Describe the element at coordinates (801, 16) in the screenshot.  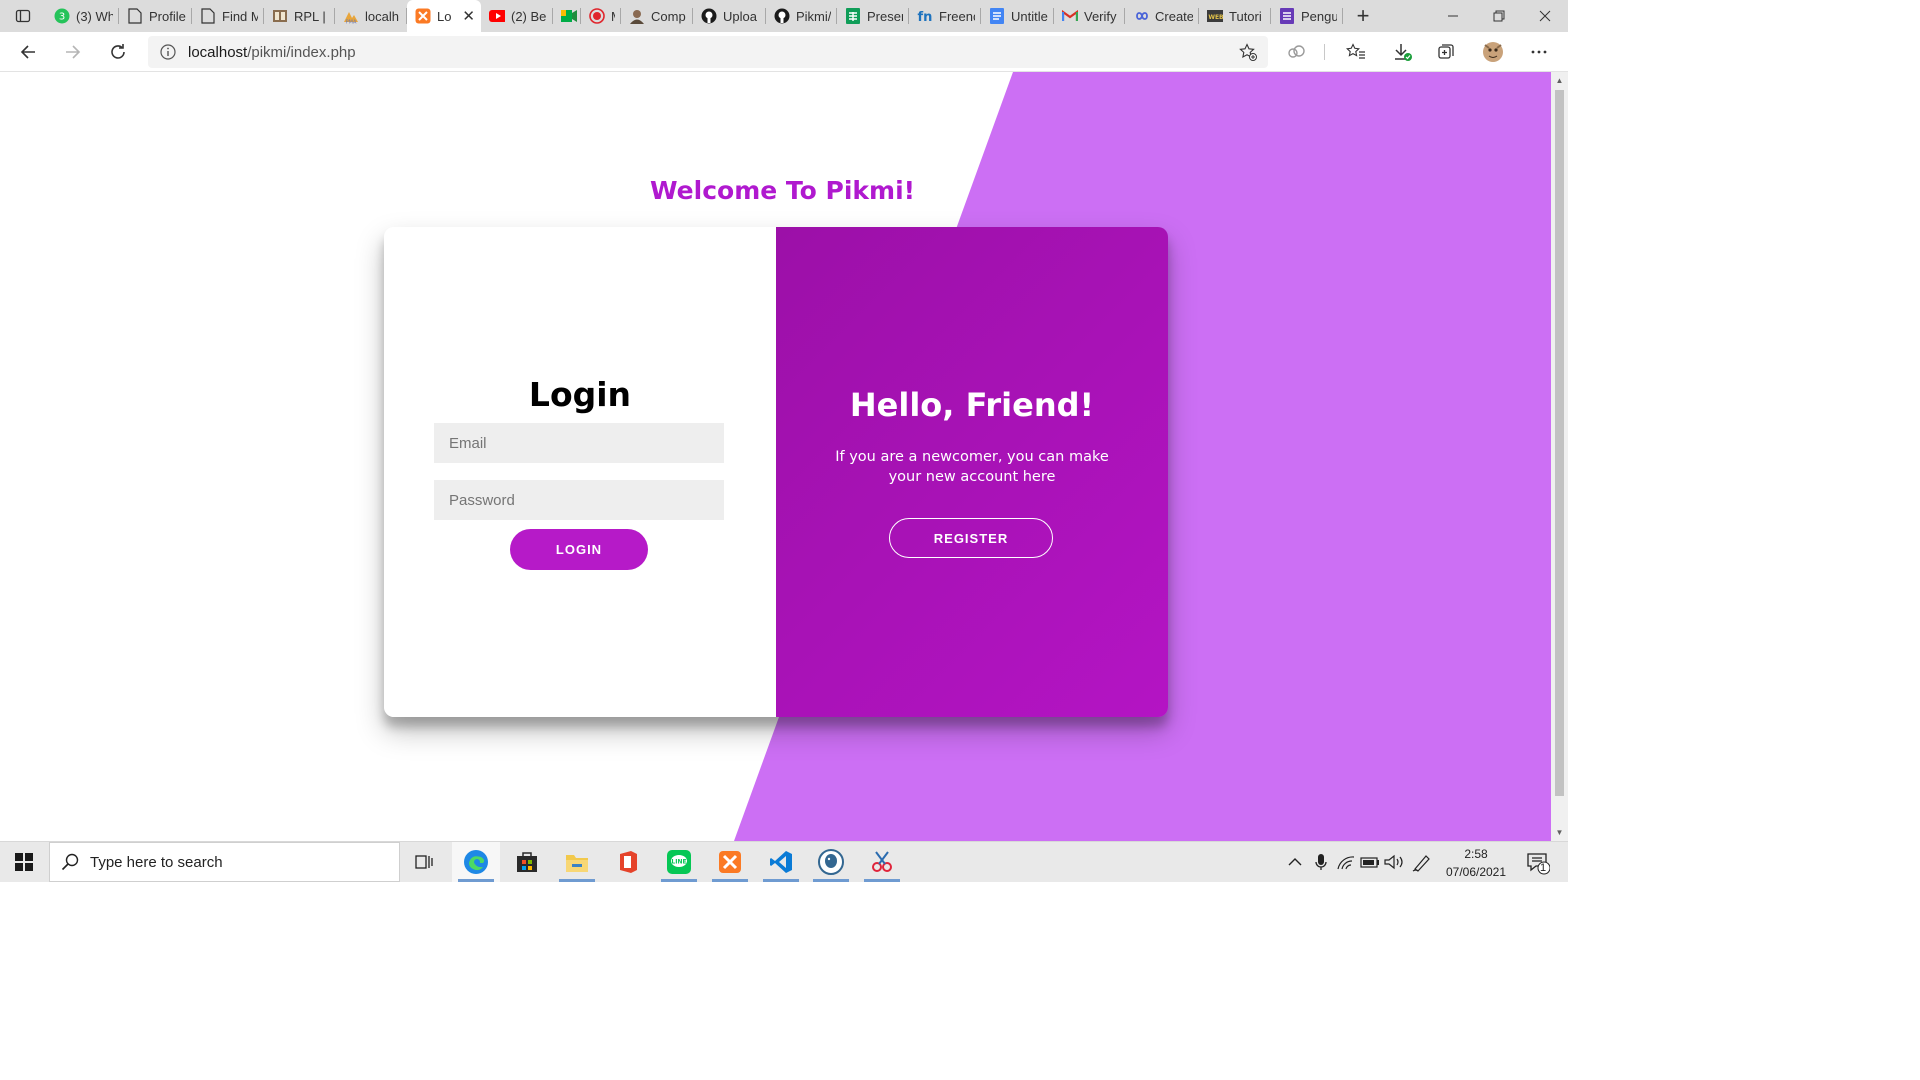
I see `tab-pikmi-github: Pikmi/` at that location.